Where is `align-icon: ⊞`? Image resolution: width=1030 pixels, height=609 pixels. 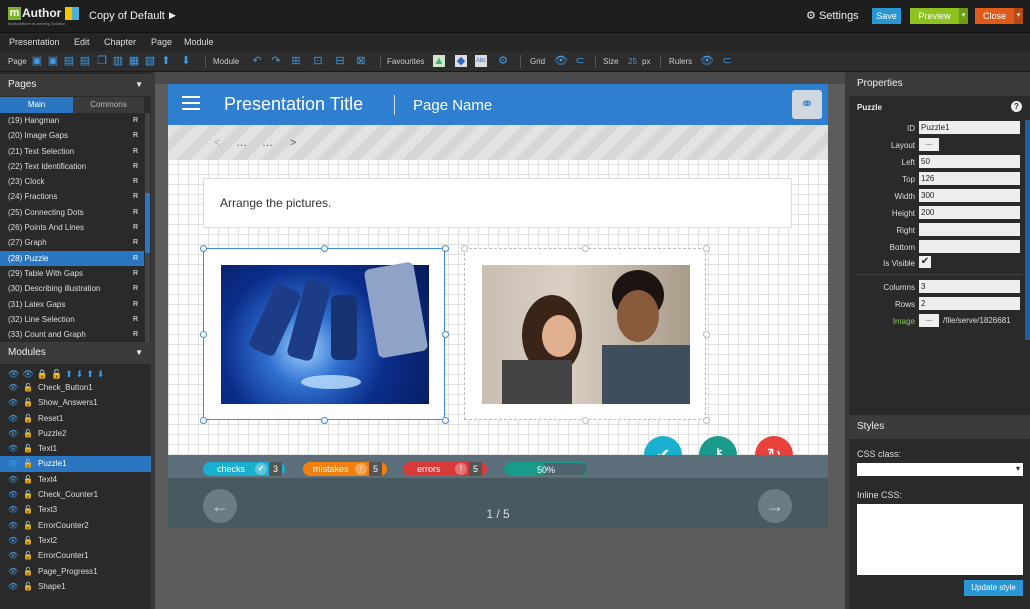
align-icon: ⊞ is located at coordinates (296, 61).